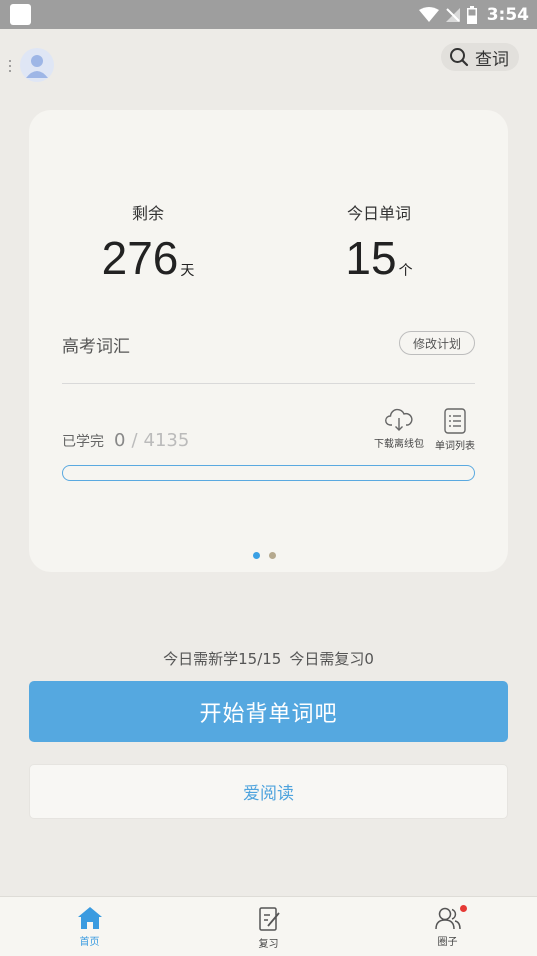 The width and height of the screenshot is (537, 956). What do you see at coordinates (187, 271) in the screenshot?
I see `remaining-unit: 天` at bounding box center [187, 271].